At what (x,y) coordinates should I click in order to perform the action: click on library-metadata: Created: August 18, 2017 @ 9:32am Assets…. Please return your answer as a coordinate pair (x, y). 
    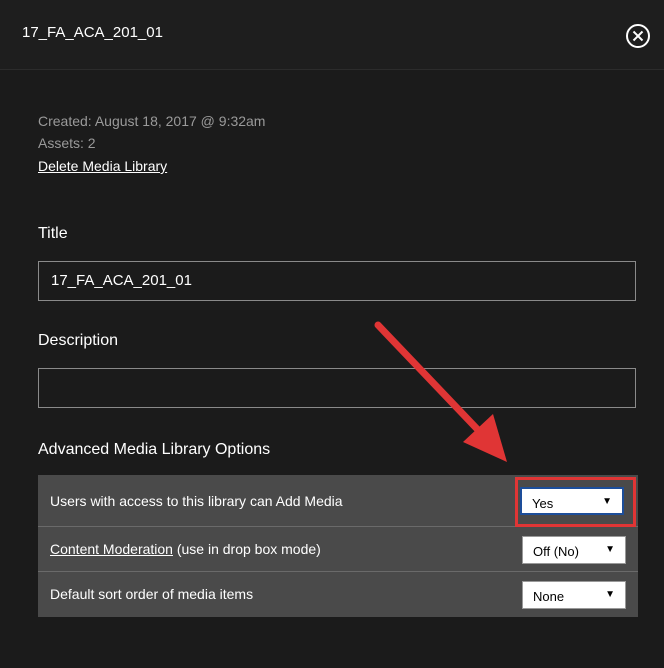
    Looking at the image, I should click on (151, 143).